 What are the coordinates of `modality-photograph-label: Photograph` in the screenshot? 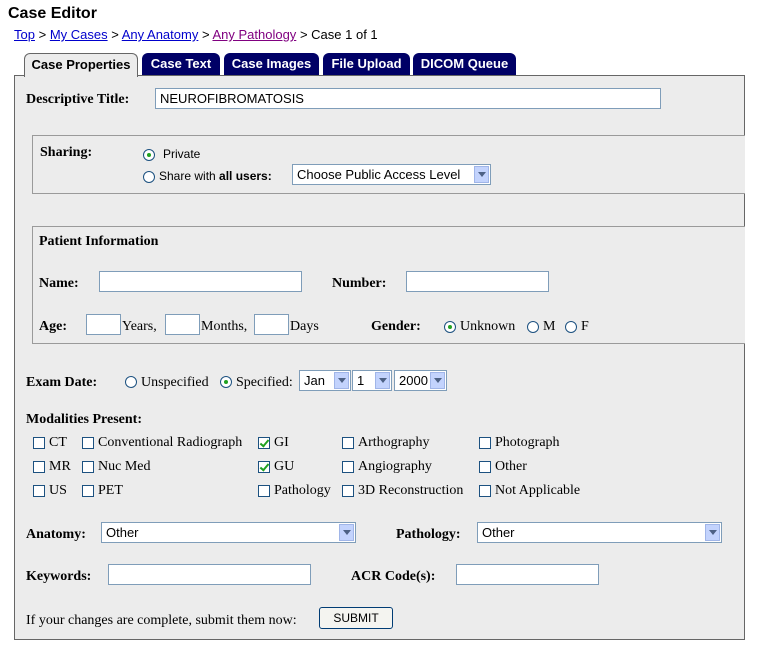 It's located at (527, 442).